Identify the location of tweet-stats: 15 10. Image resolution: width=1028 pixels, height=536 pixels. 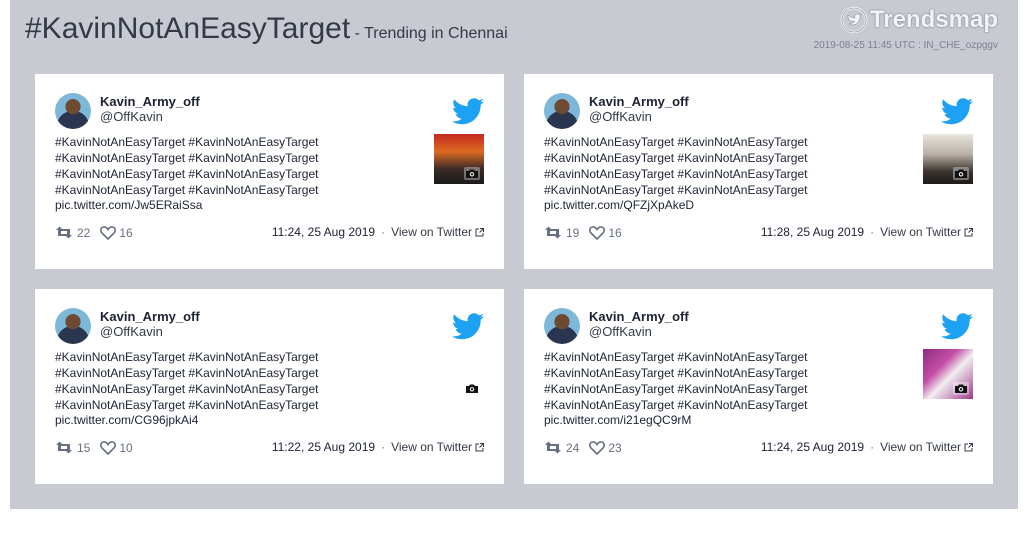
(99, 447).